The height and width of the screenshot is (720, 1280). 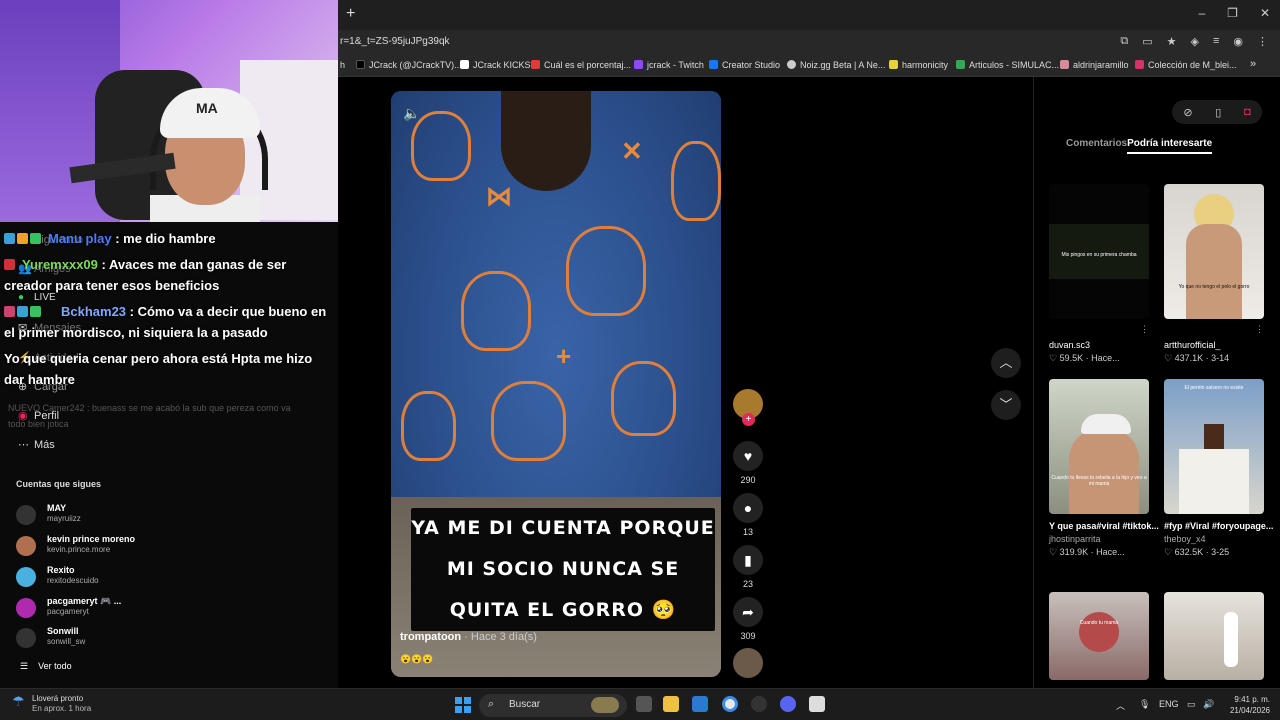 I want to click on language-indicator: ENG, so click(x=1169, y=704).